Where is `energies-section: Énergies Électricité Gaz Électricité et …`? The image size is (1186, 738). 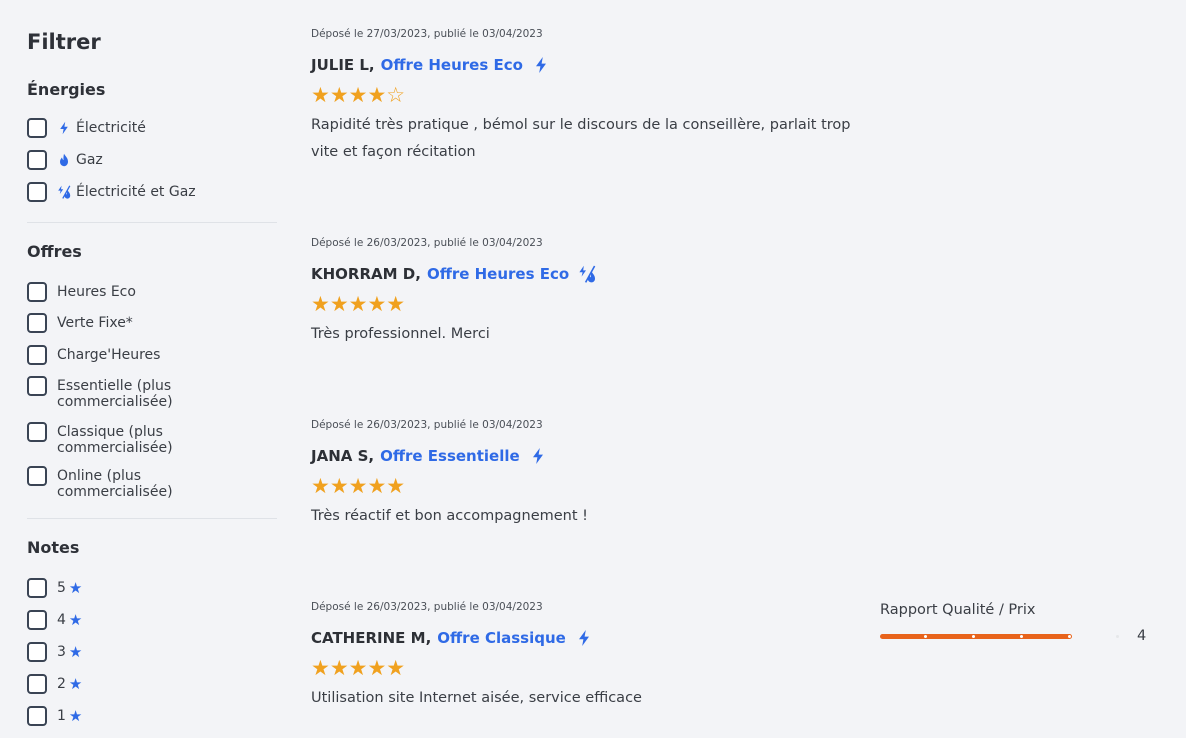
energies-section: Énergies Électricité Gaz Électricité et … is located at coordinates (152, 141).